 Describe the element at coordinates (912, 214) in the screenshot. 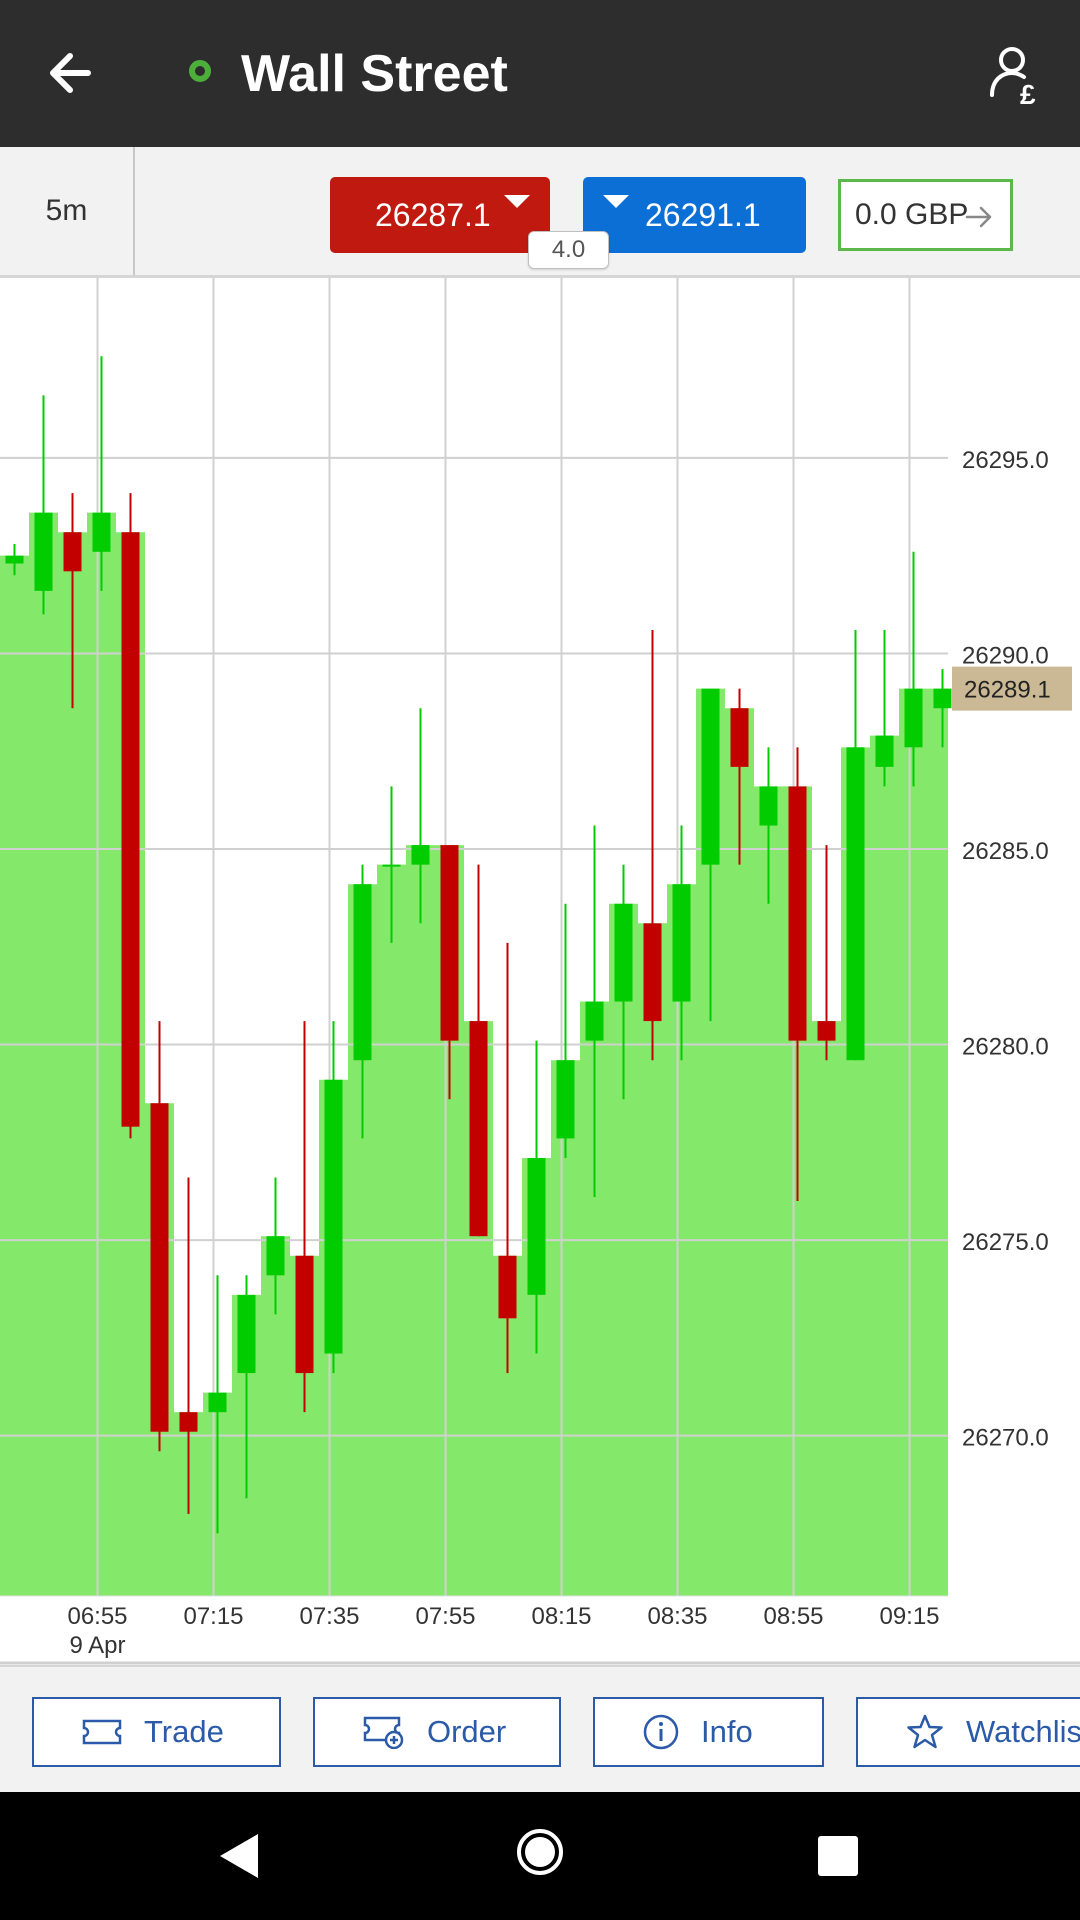

I see `profit-loss-value: 0.0 GBP` at that location.